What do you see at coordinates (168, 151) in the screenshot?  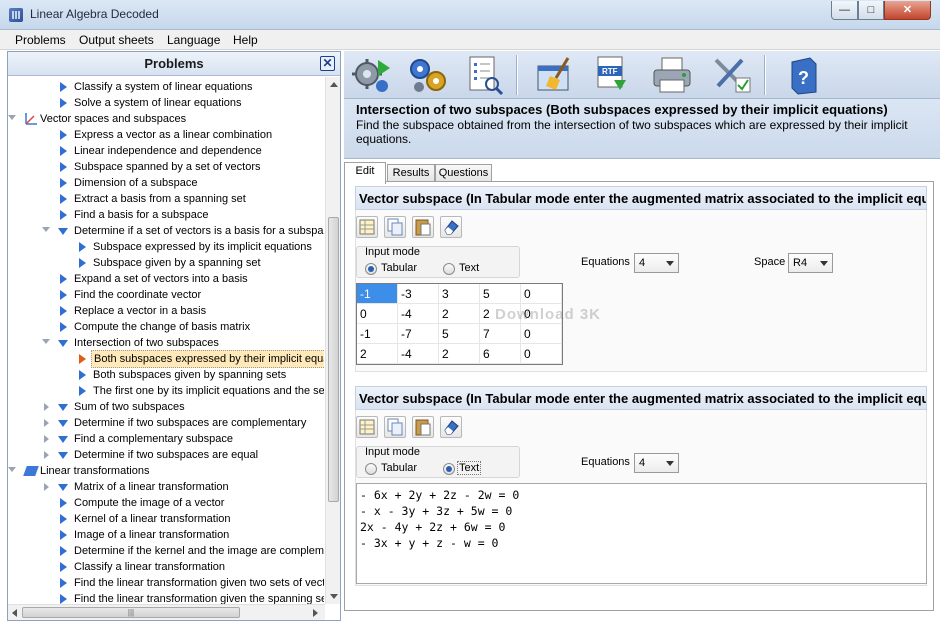 I see `tree-item-label: Linear independence and dependence` at bounding box center [168, 151].